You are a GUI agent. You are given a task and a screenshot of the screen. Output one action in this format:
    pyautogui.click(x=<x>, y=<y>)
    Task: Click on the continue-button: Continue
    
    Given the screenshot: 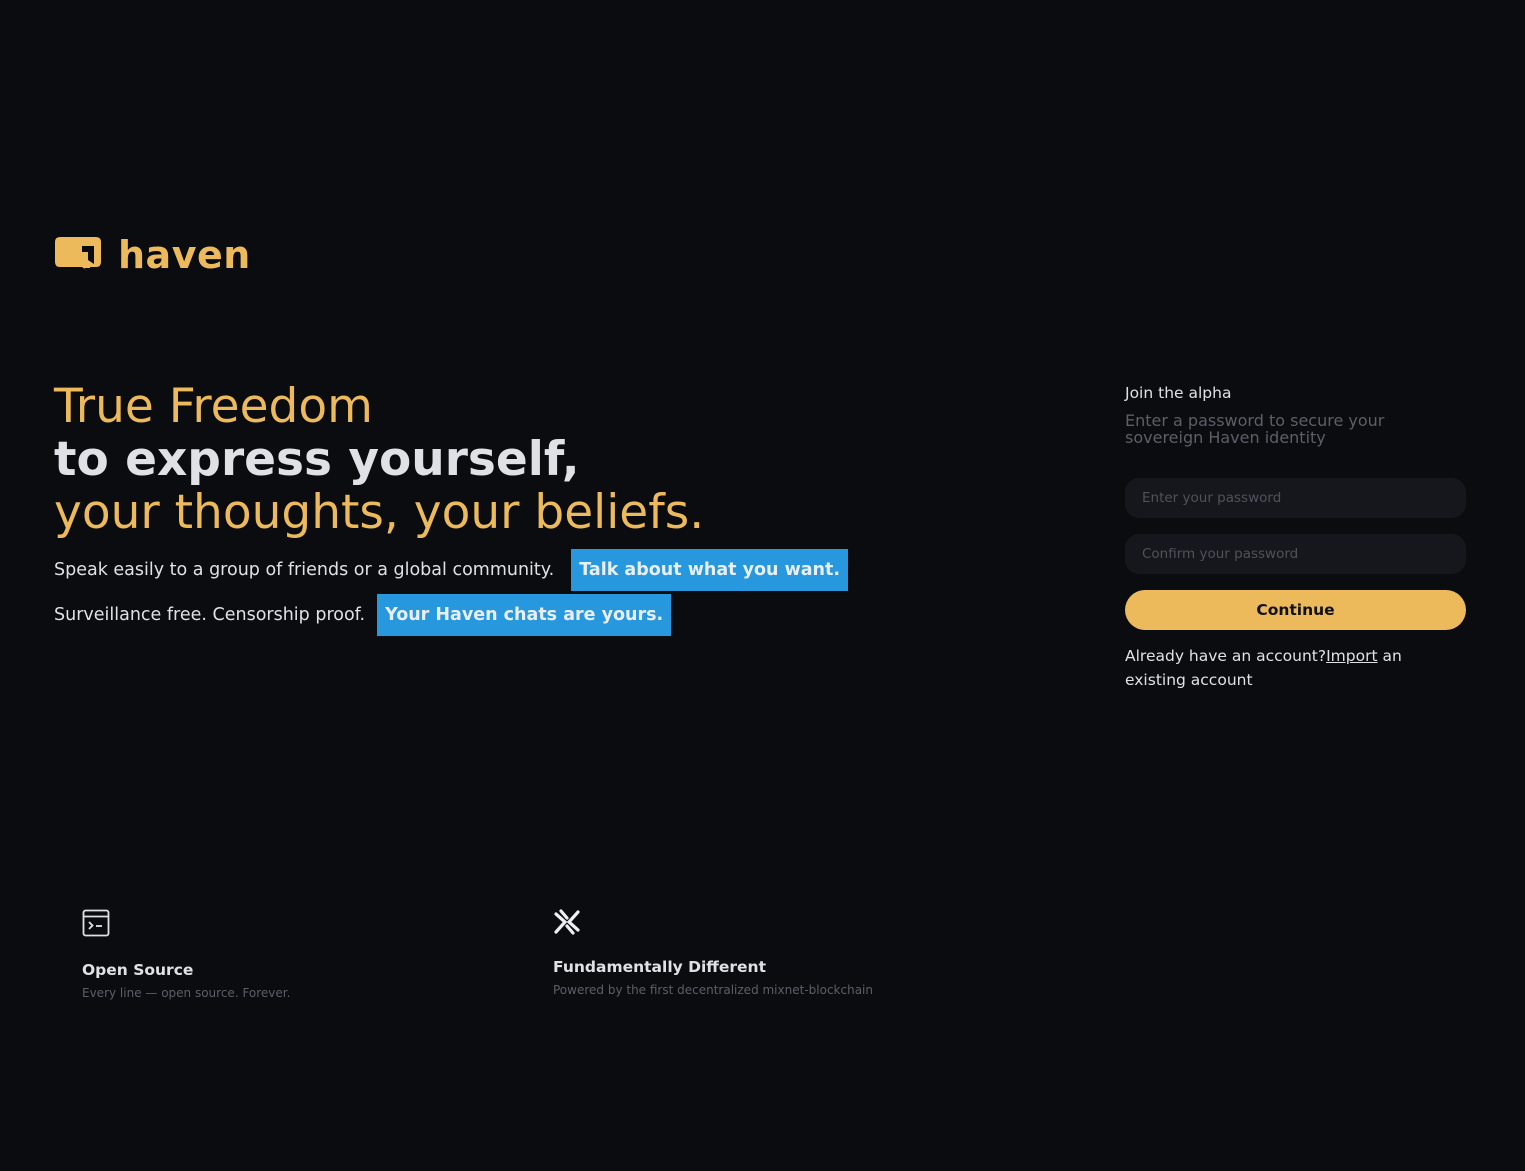 What is the action you would take?
    pyautogui.click(x=1295, y=610)
    